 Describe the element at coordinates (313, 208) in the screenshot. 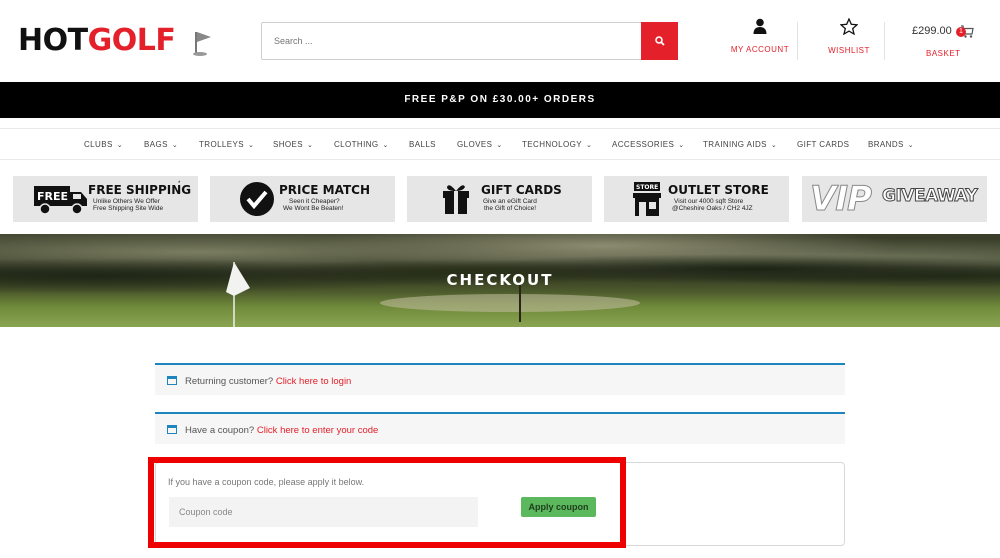

I see `price-match-line-2: We Wont Be Beaten!` at that location.